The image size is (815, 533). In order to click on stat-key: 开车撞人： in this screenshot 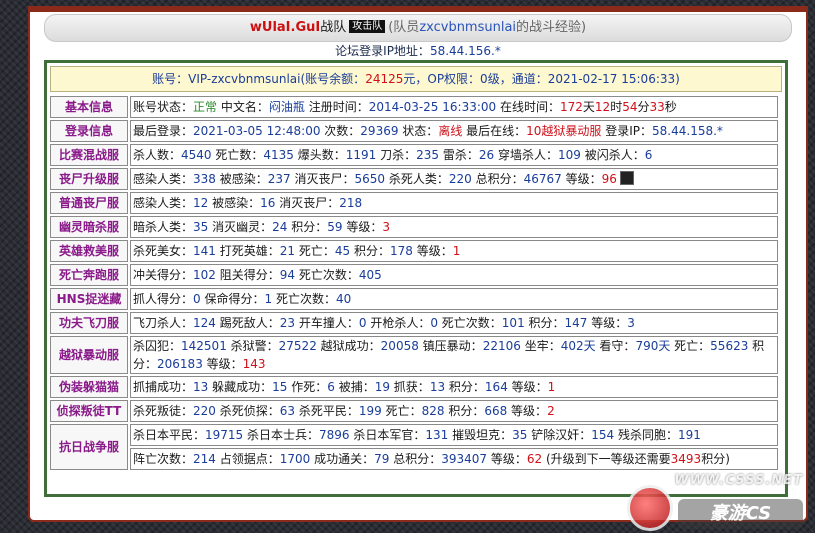, I will do `click(327, 323)`.